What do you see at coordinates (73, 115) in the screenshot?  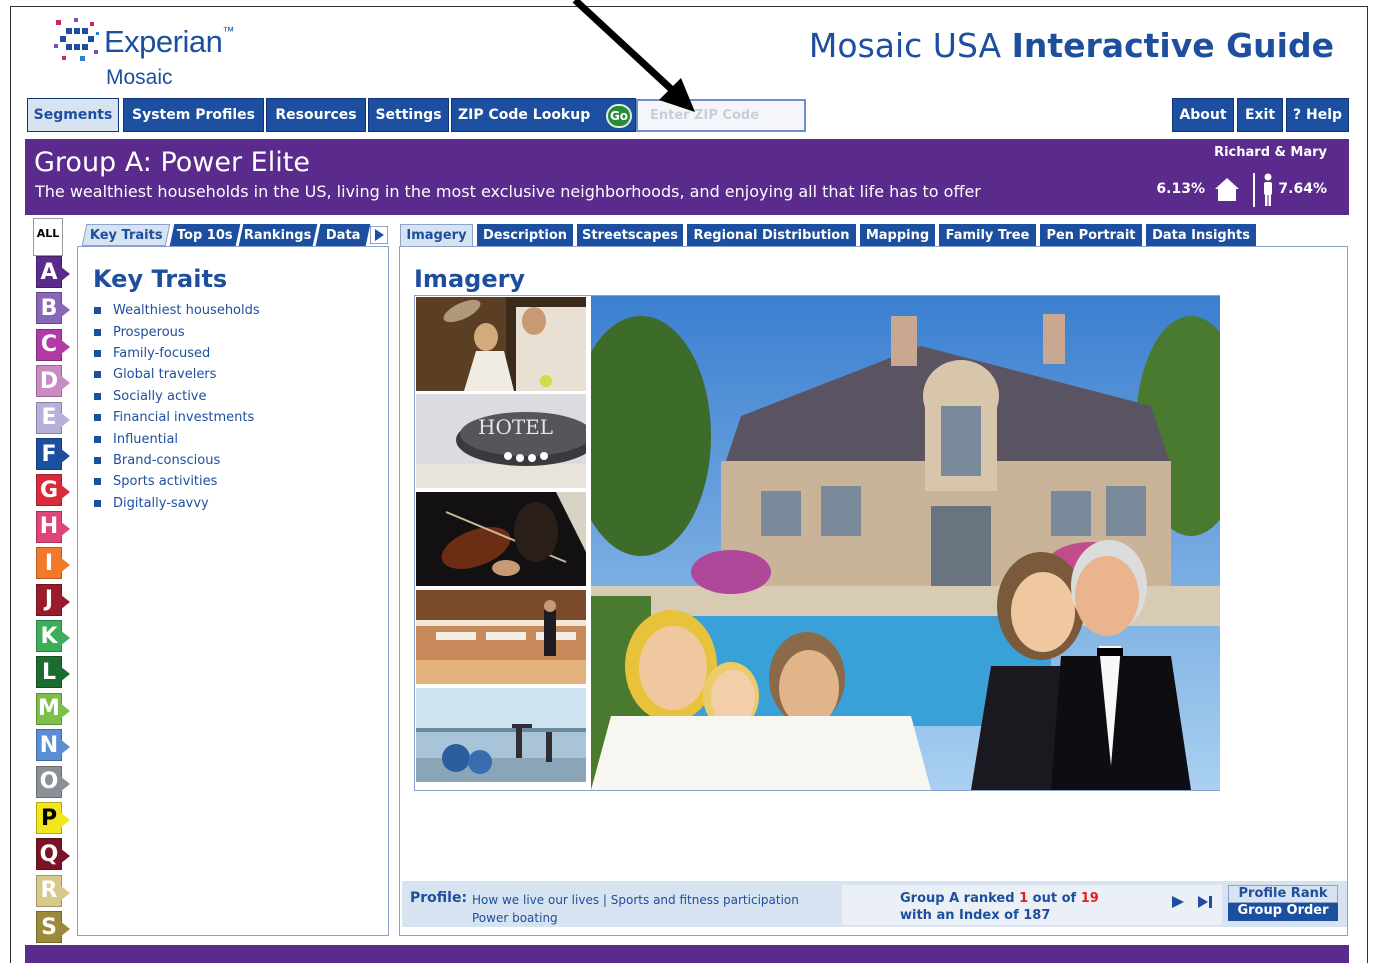 I see `nav-segments: Segments` at bounding box center [73, 115].